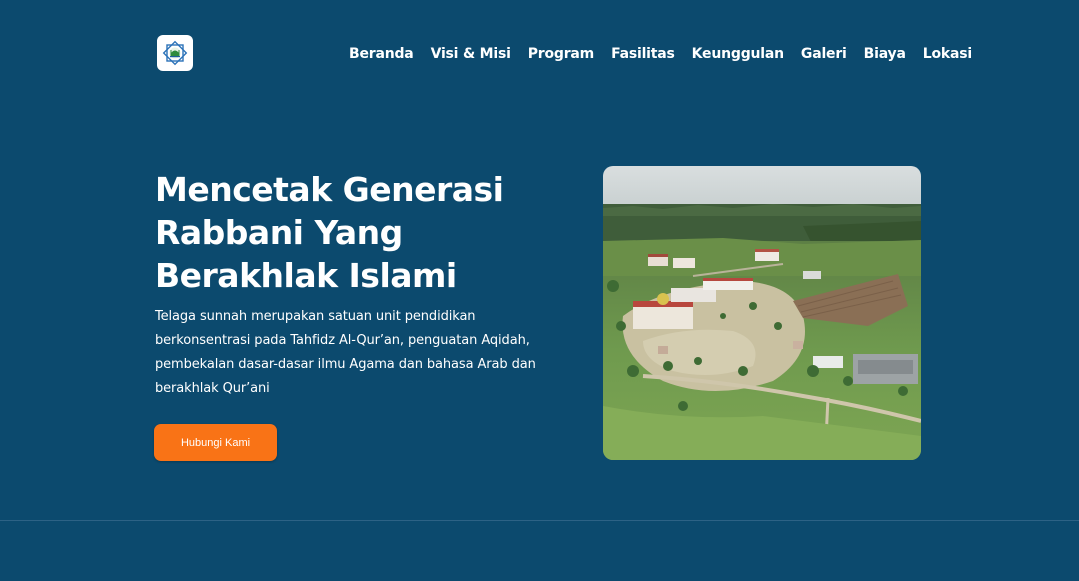 The height and width of the screenshot is (581, 1079). Describe the element at coordinates (824, 54) in the screenshot. I see `nav-item-galeri: Galeri` at that location.